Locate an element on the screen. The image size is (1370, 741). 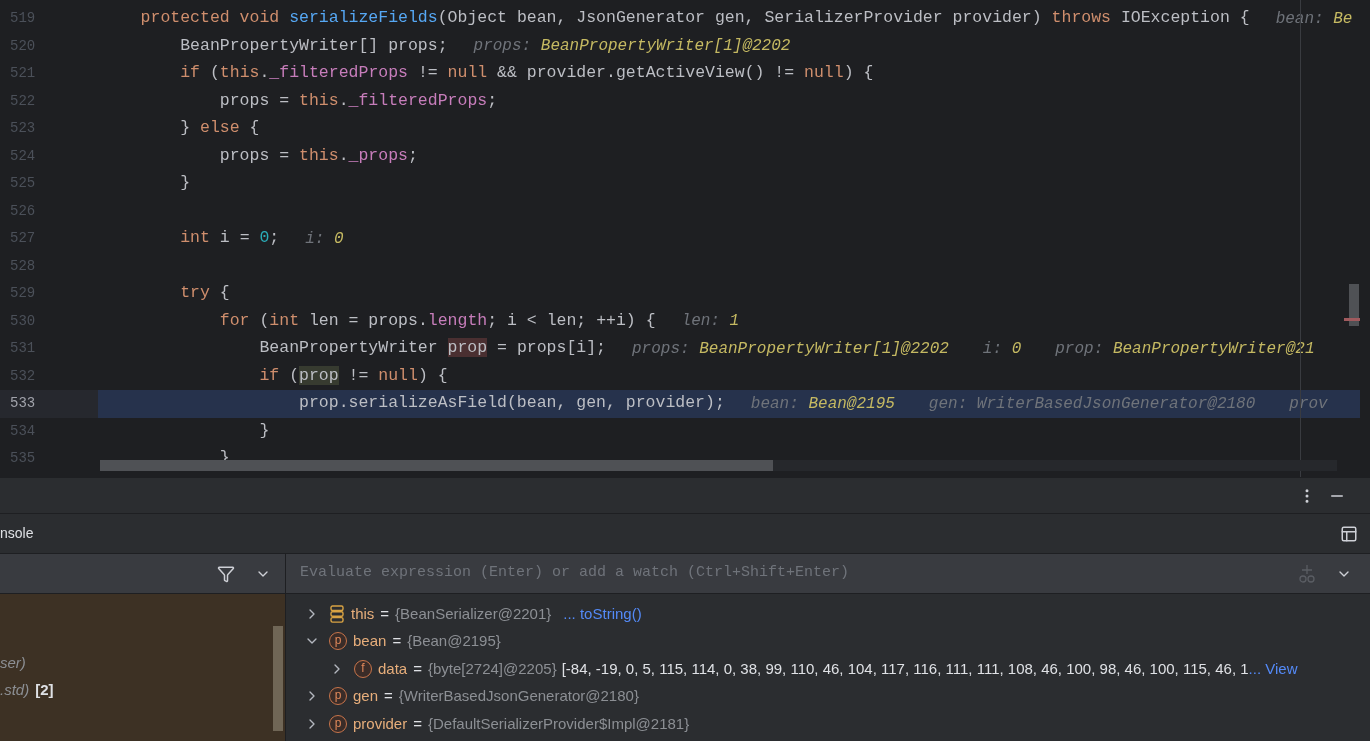
code-line: BeanPropertyWriter[] props; is located at coordinates (313, 45).